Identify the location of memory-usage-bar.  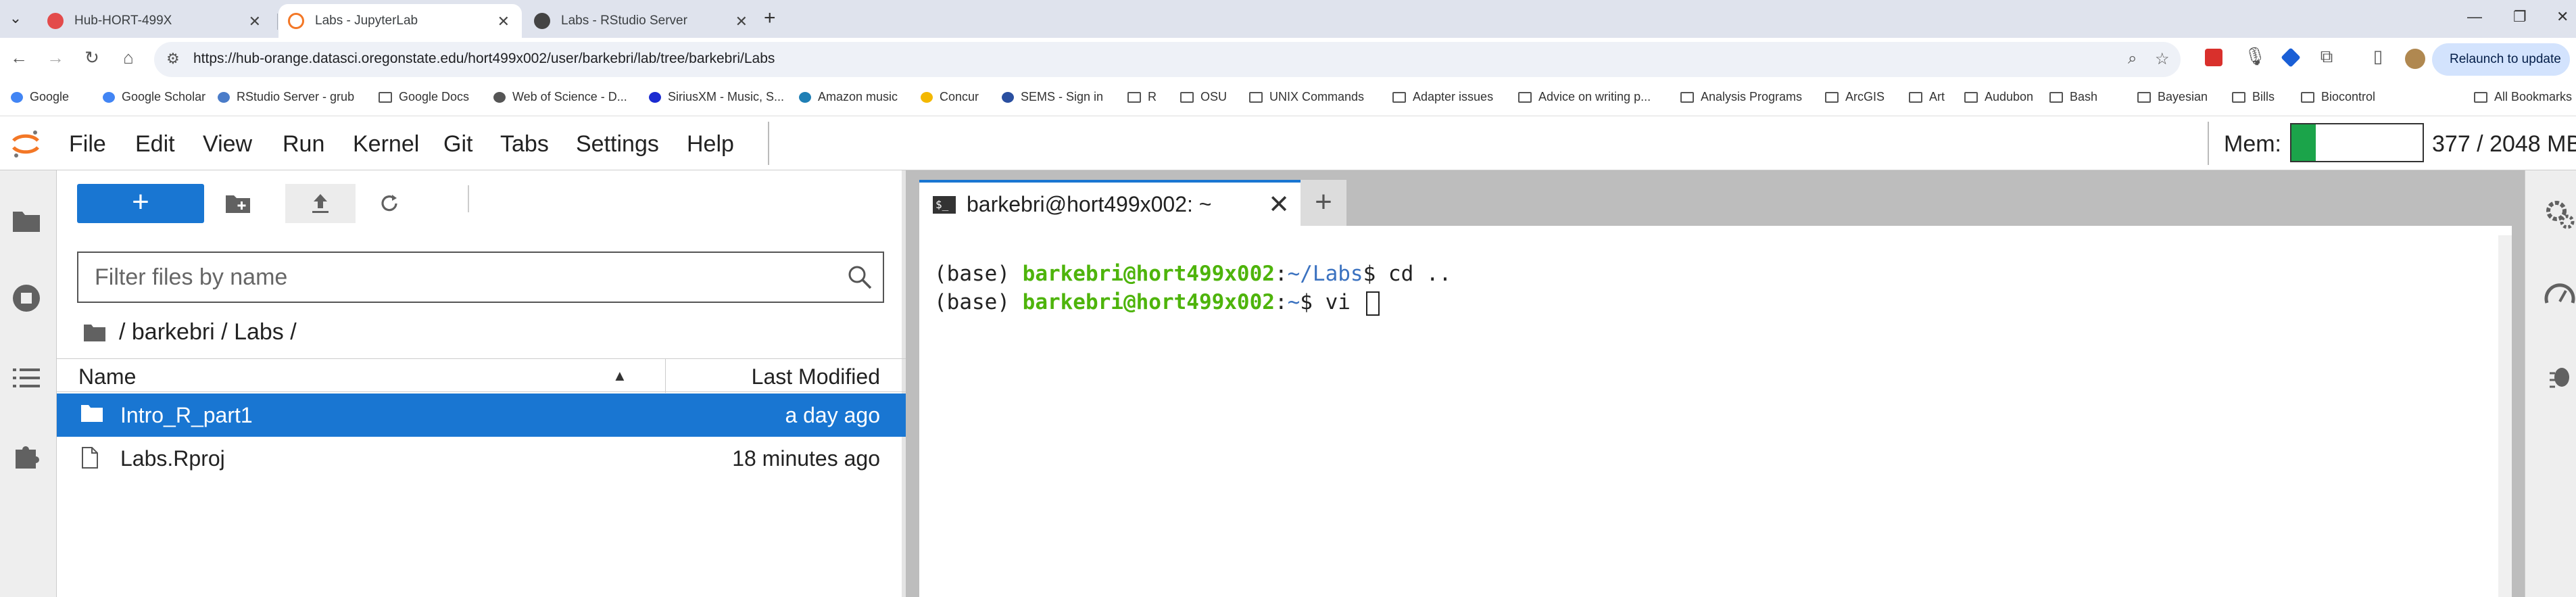
(2357, 142).